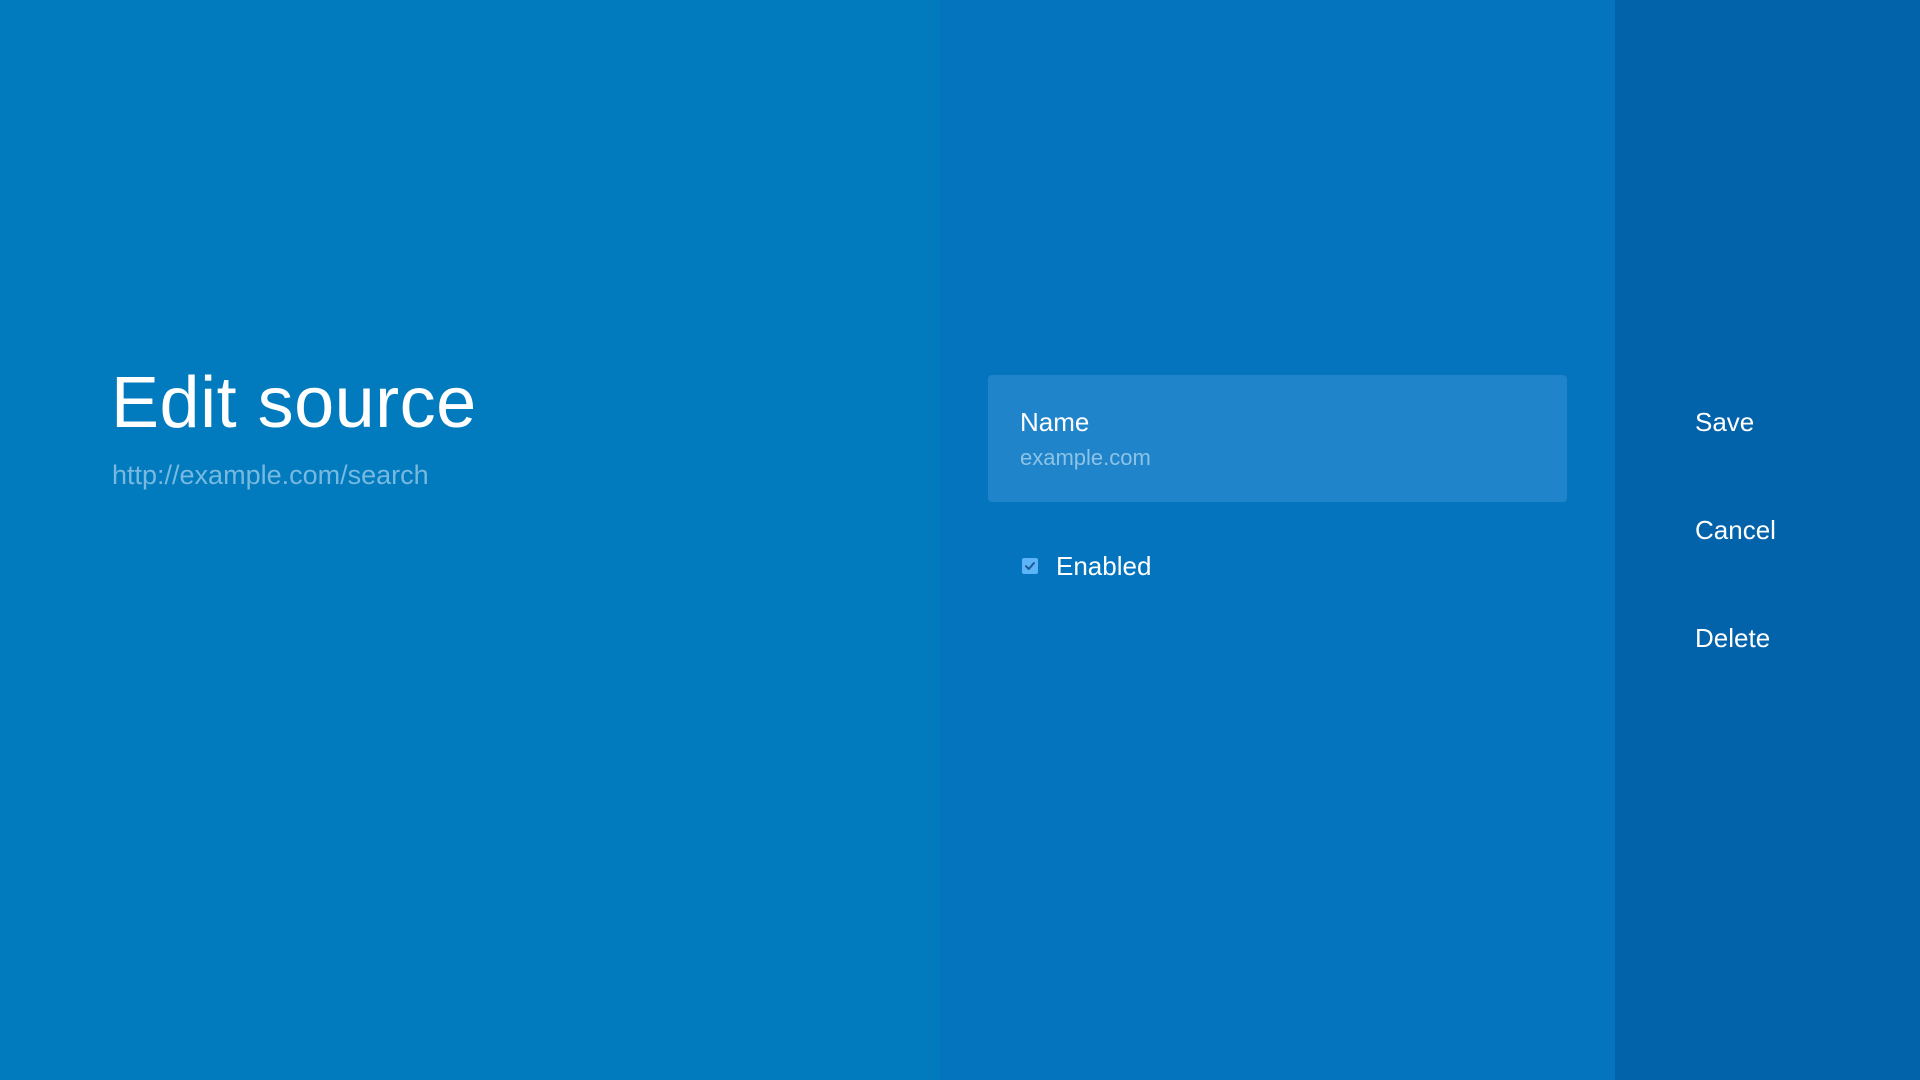  What do you see at coordinates (270, 475) in the screenshot?
I see `page-subtitle: http://example.com/search` at bounding box center [270, 475].